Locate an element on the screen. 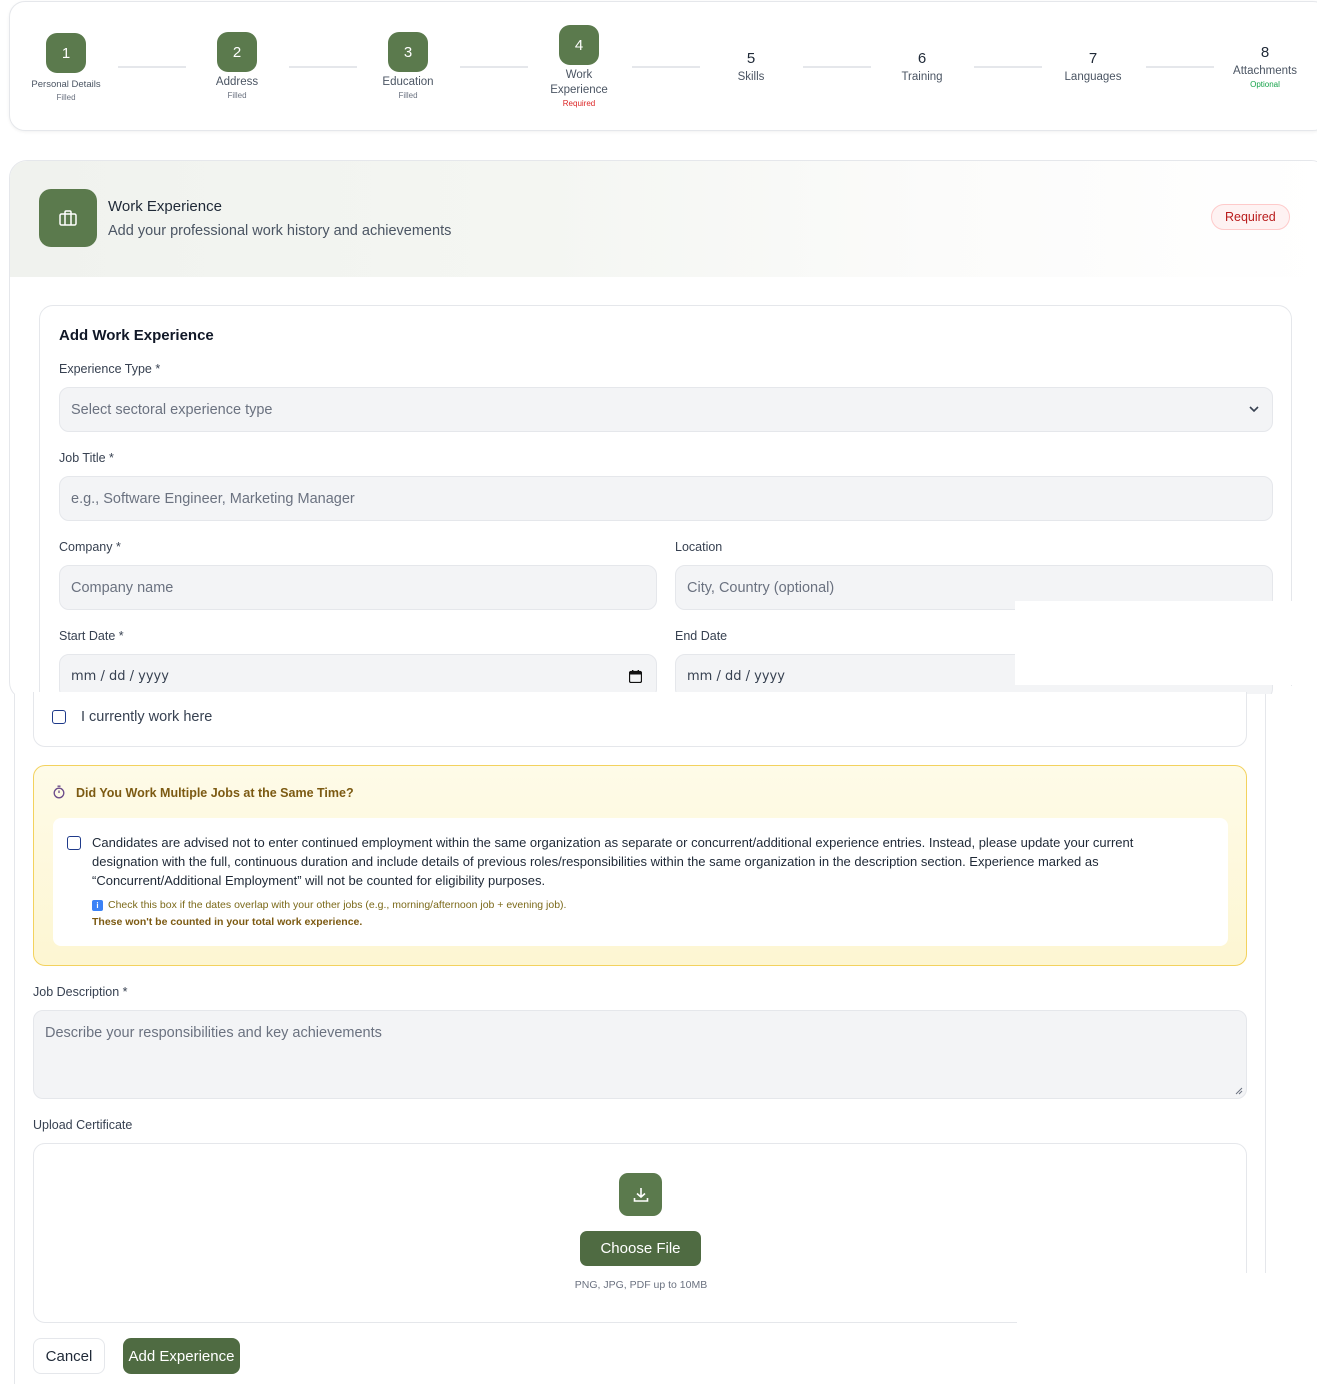  info-icon: i is located at coordinates (97, 905).